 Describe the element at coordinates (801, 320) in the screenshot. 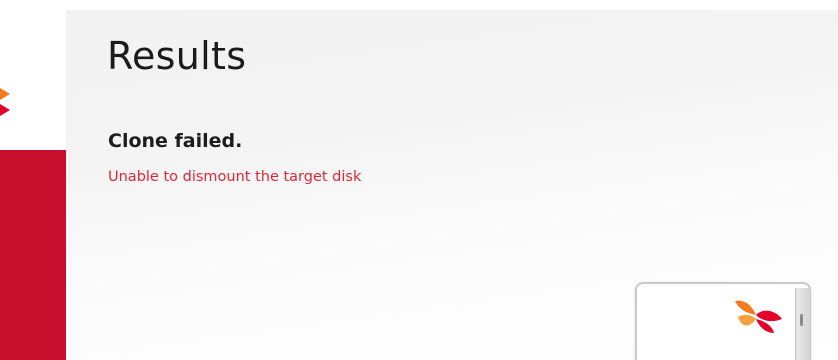

I see `ssd-drive-led` at that location.